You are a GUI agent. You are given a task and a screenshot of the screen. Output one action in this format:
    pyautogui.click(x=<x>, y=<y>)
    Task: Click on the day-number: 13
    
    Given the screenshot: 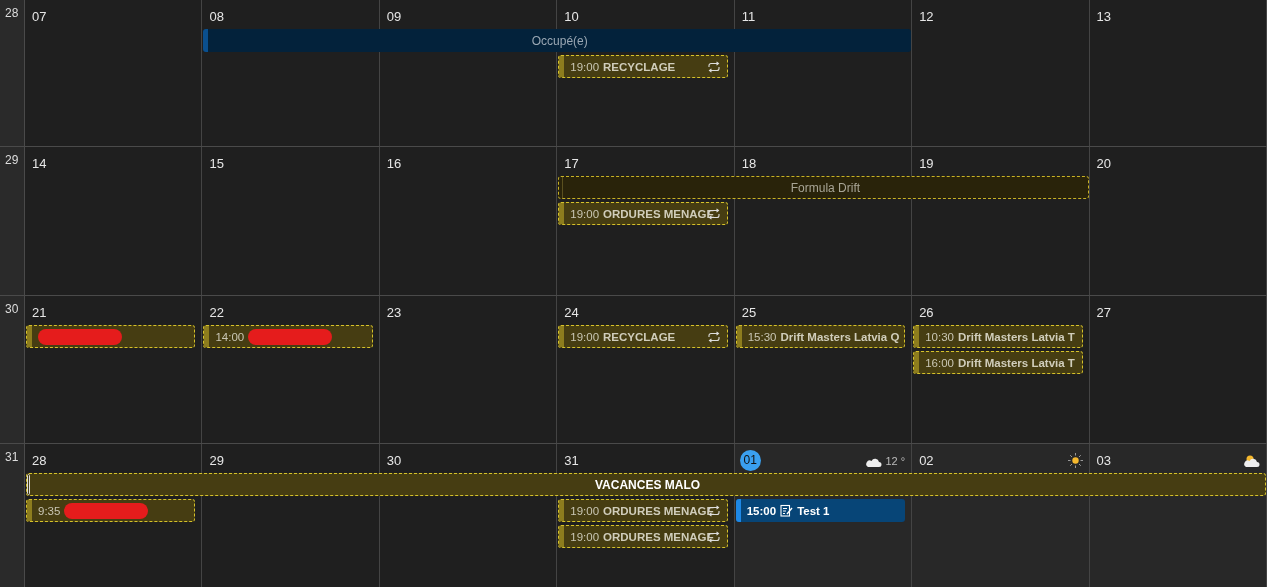 What is the action you would take?
    pyautogui.click(x=1104, y=16)
    